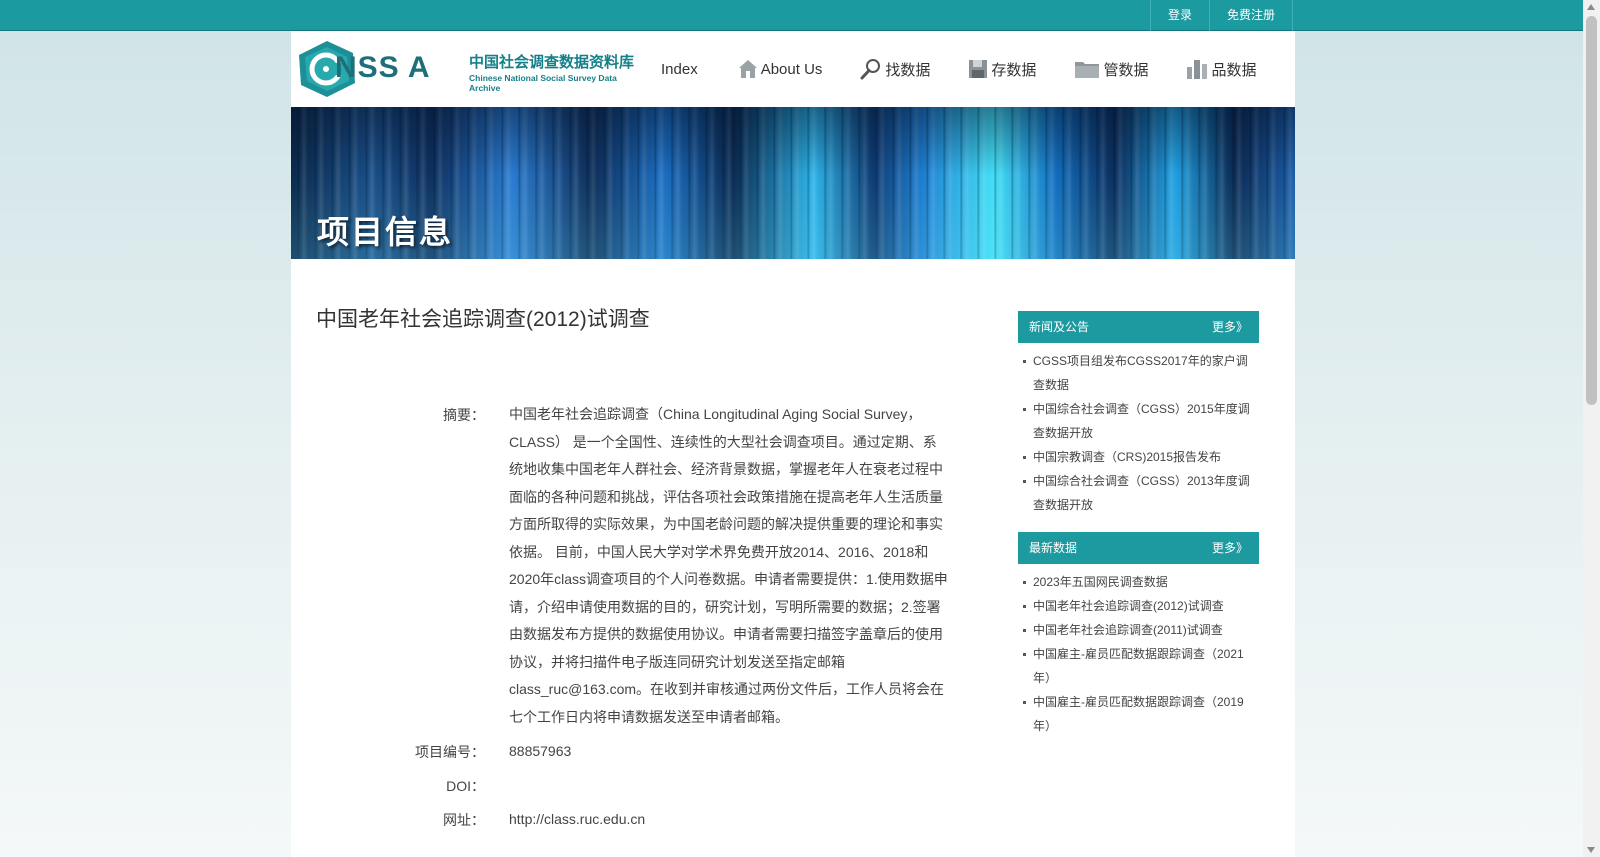 This screenshot has width=1600, height=857. I want to click on project-id-label: 项目编号：, so click(450, 752).